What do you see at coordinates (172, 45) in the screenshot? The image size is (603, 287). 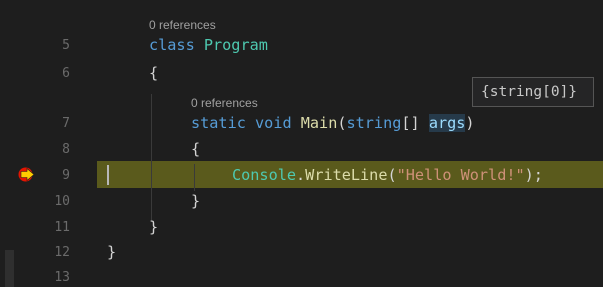 I see `code-token: class` at bounding box center [172, 45].